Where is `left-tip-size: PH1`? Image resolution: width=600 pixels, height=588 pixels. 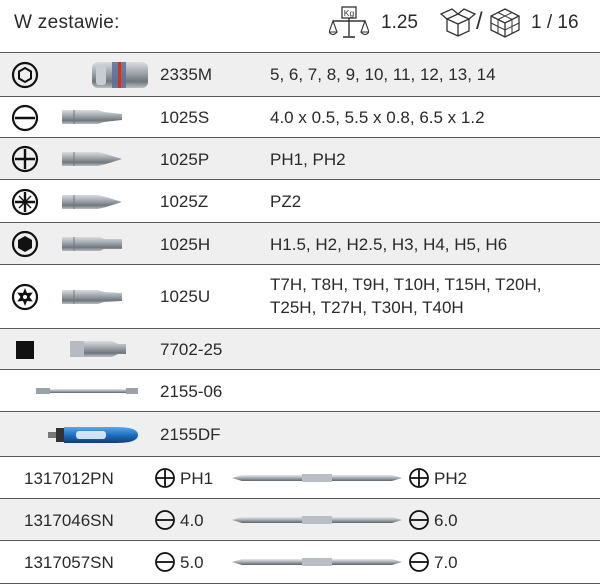 left-tip-size: PH1 is located at coordinates (197, 478).